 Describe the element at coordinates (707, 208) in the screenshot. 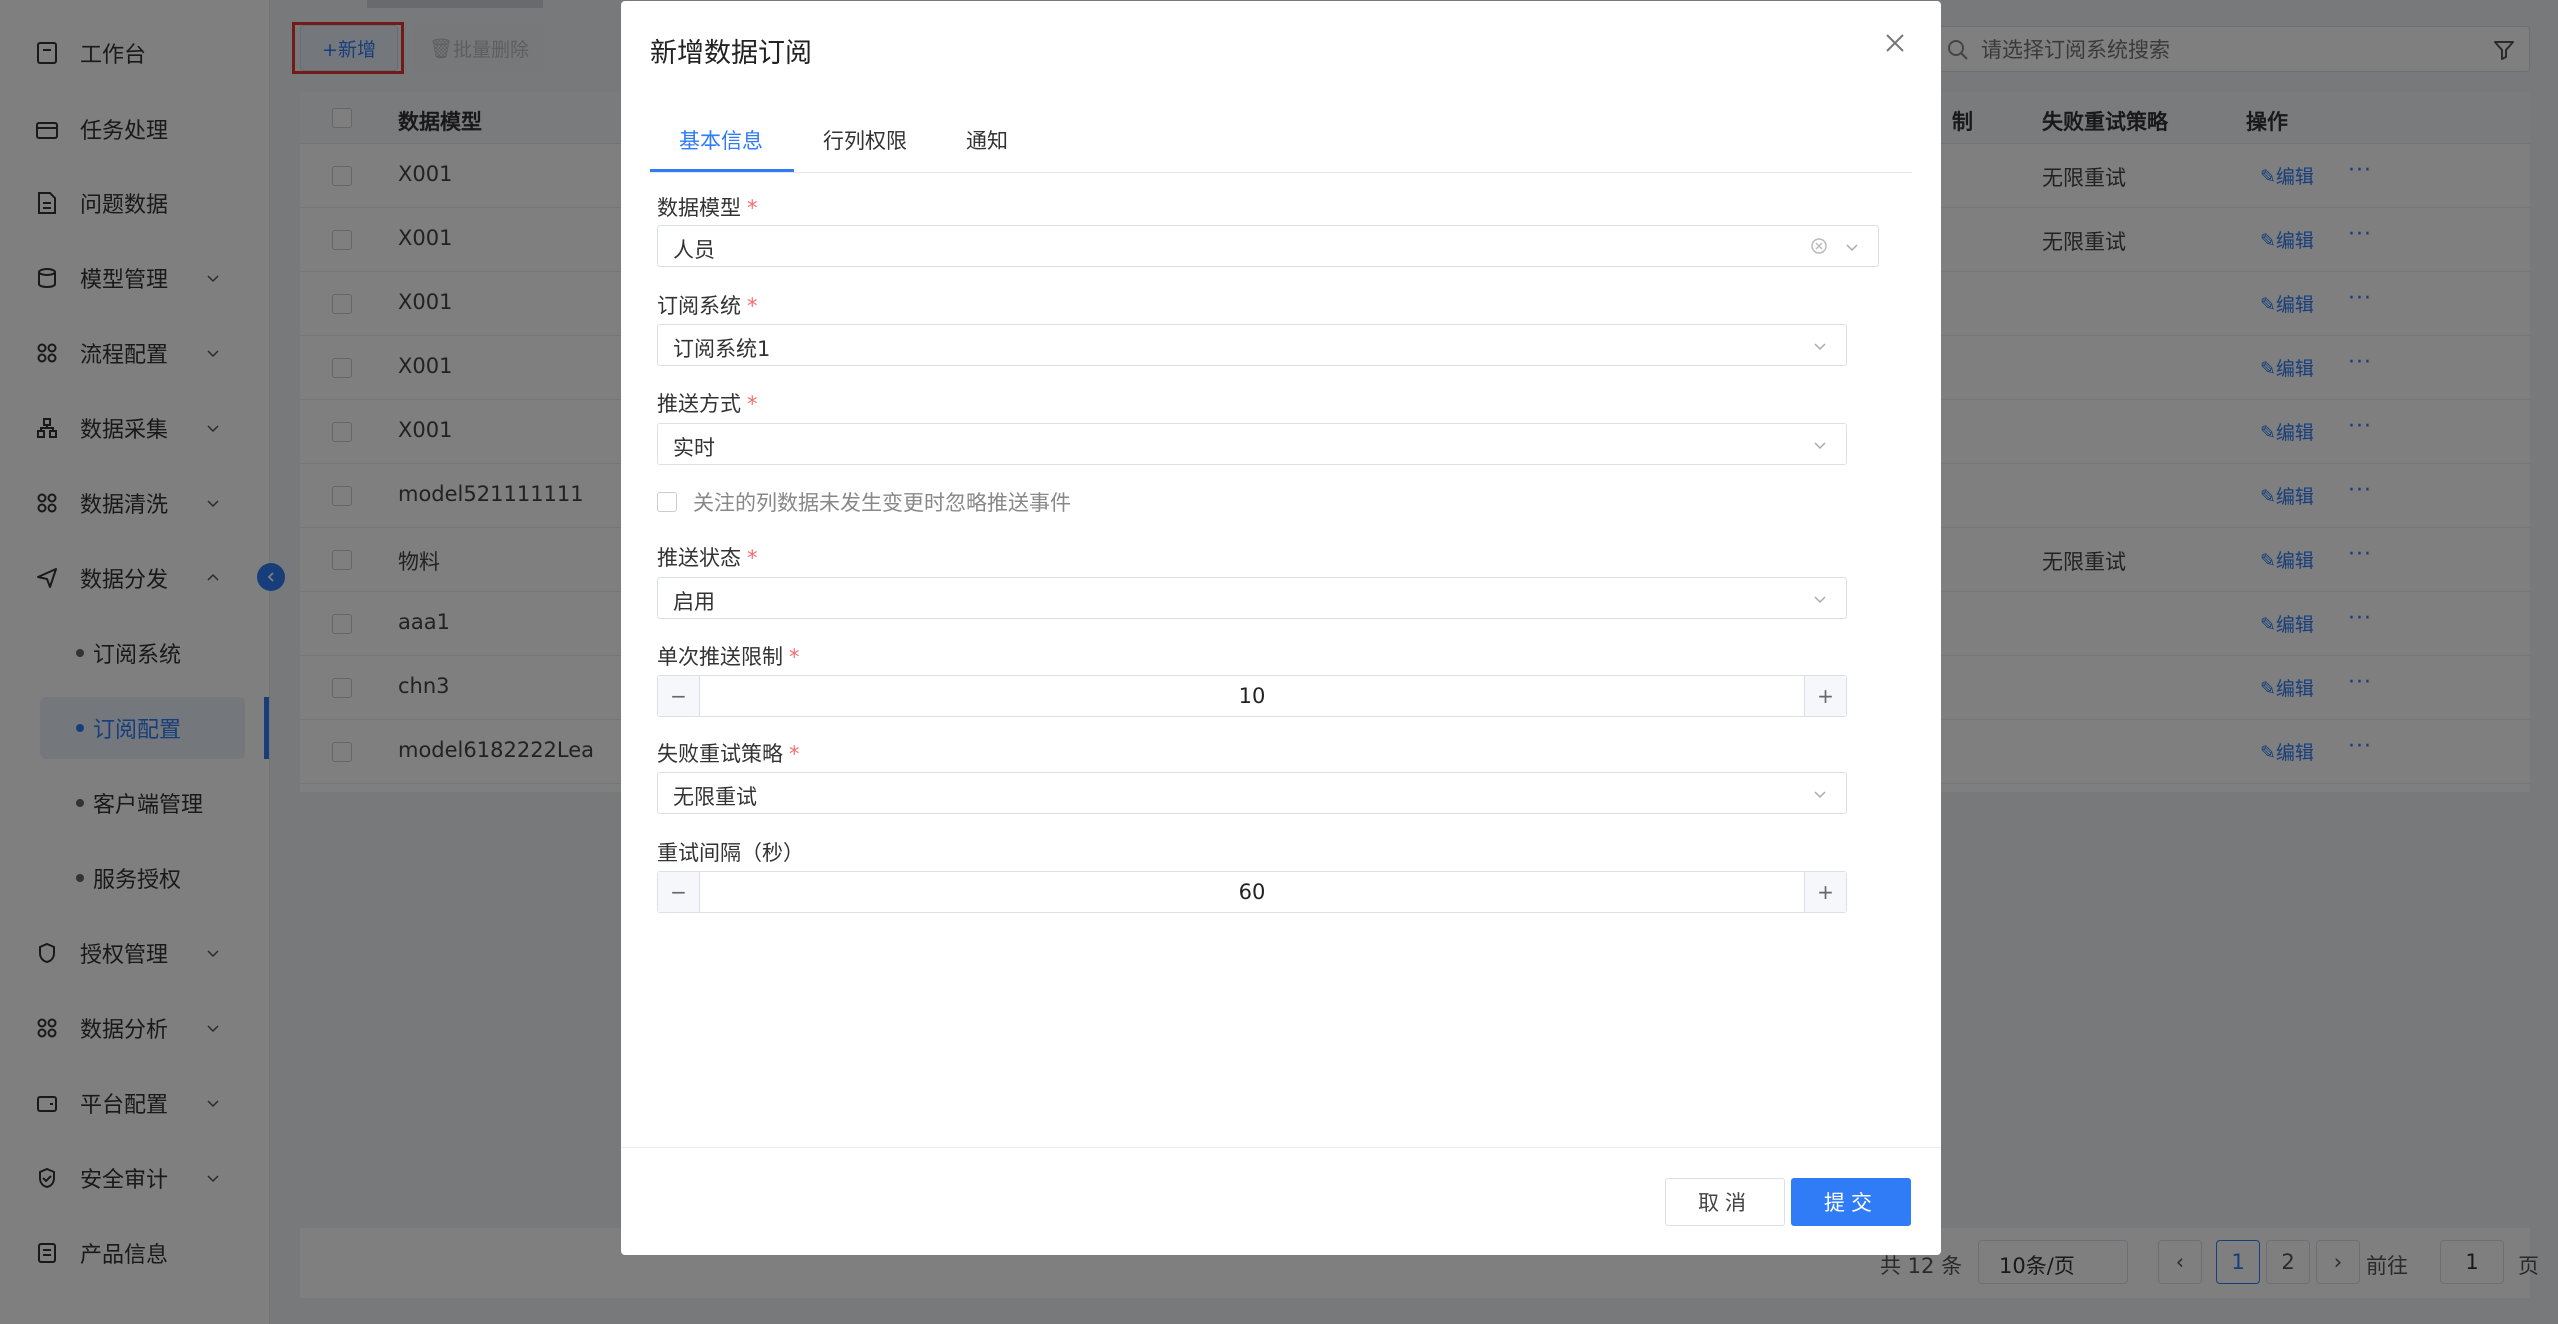

I see `model-field-label: 数据模型 *` at that location.